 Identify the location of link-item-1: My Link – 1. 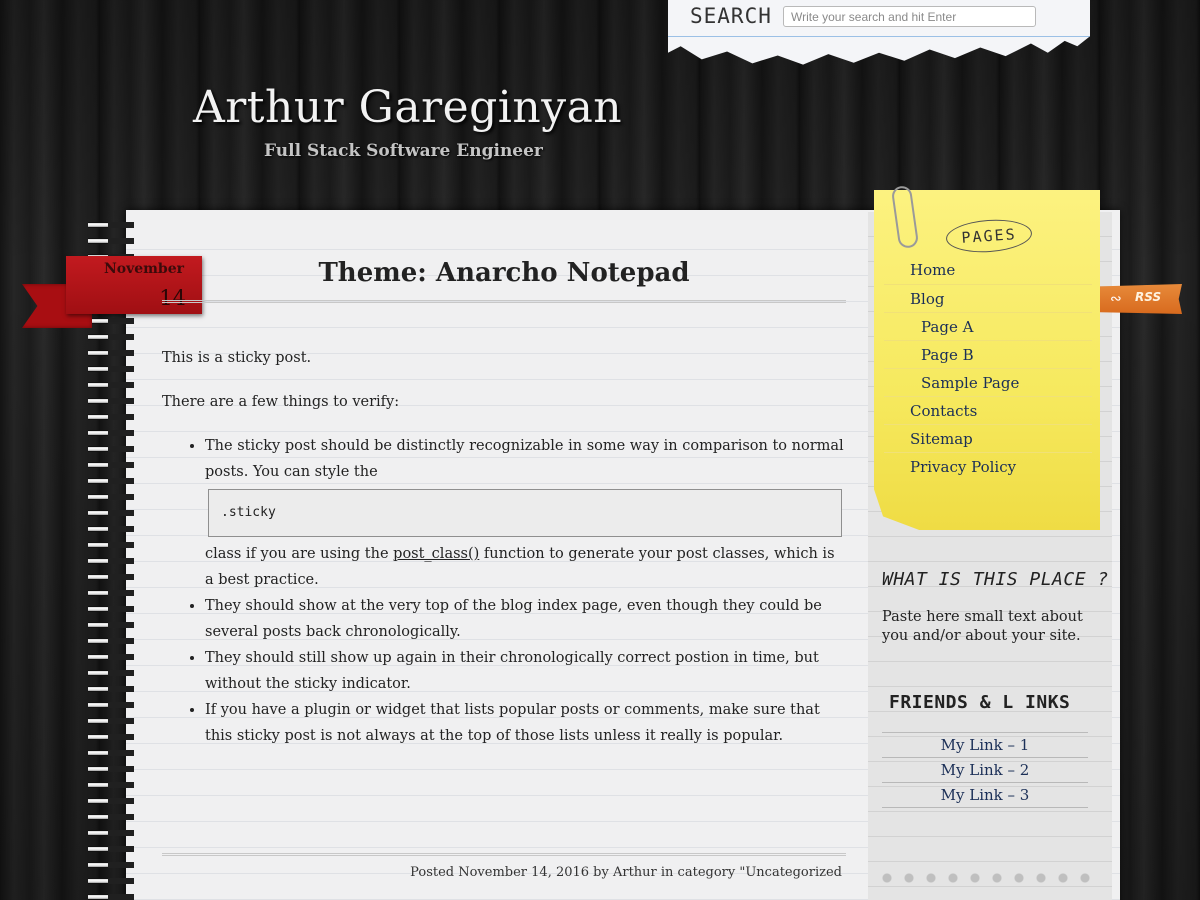
(985, 745).